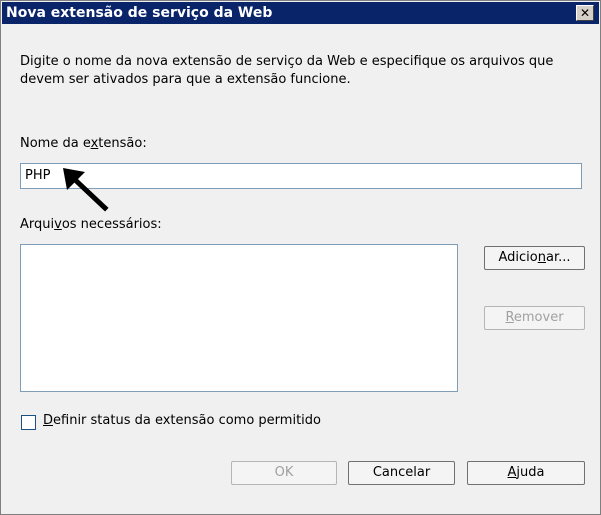 Image resolution: width=601 pixels, height=515 pixels. Describe the element at coordinates (284, 473) in the screenshot. I see `ok-button: OK` at that location.